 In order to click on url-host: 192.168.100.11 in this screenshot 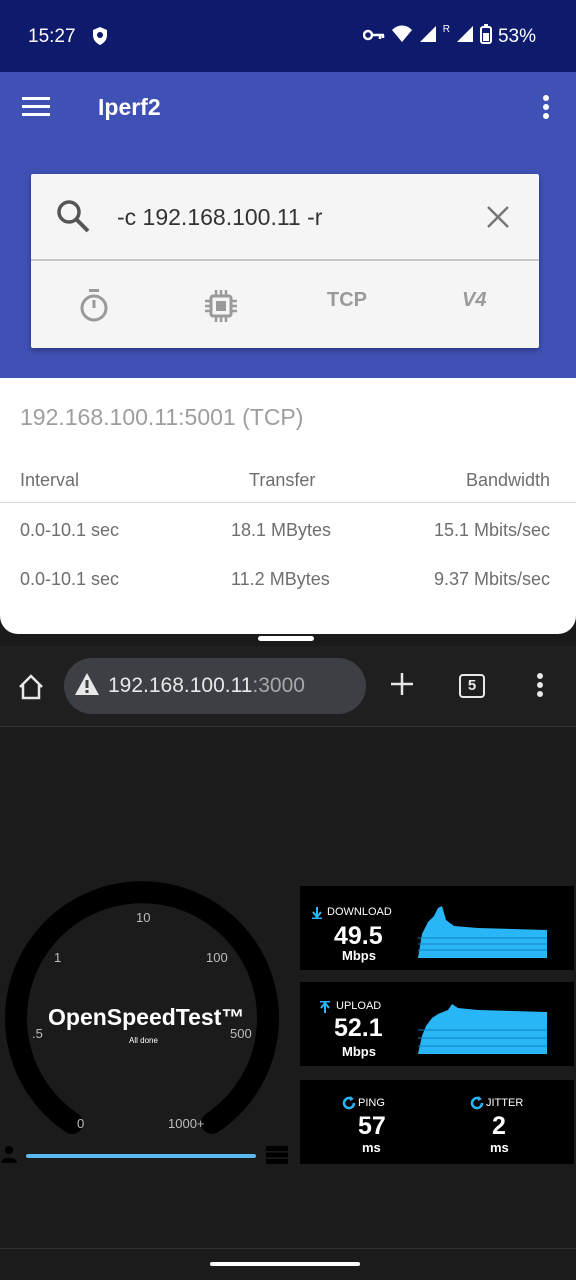, I will do `click(180, 685)`.